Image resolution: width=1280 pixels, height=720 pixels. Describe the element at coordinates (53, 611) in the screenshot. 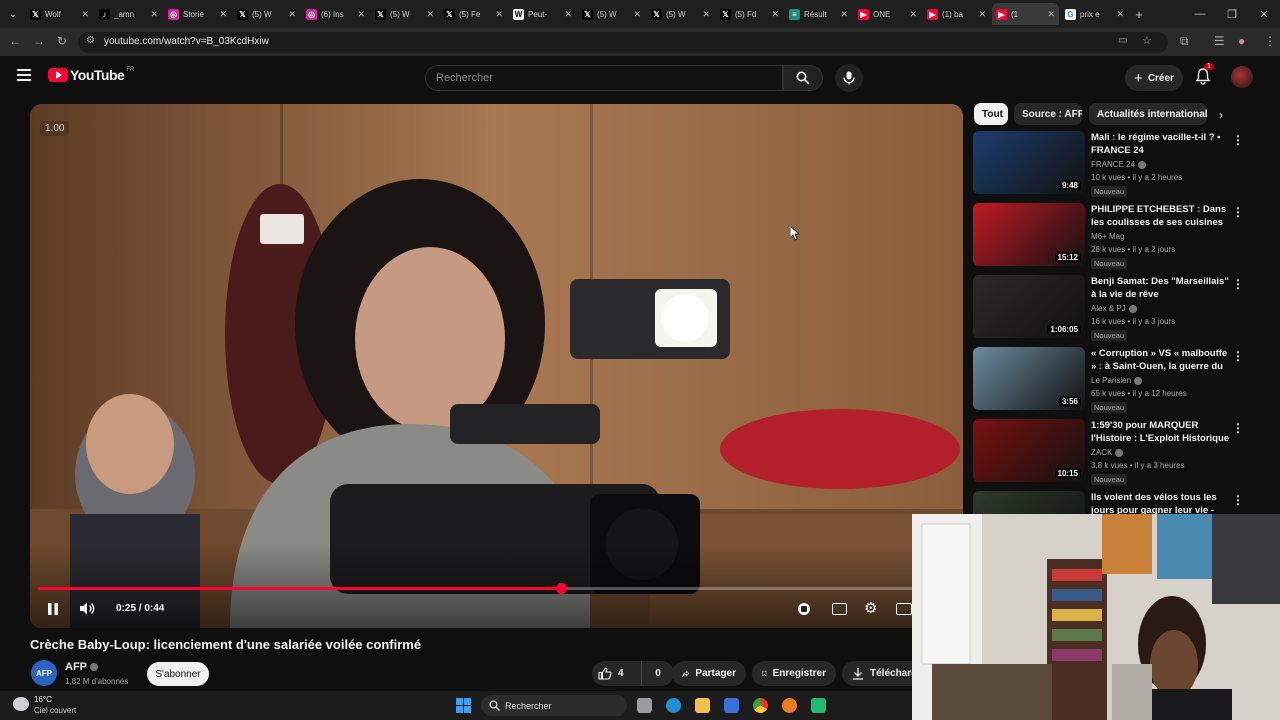

I see `pause-button` at that location.